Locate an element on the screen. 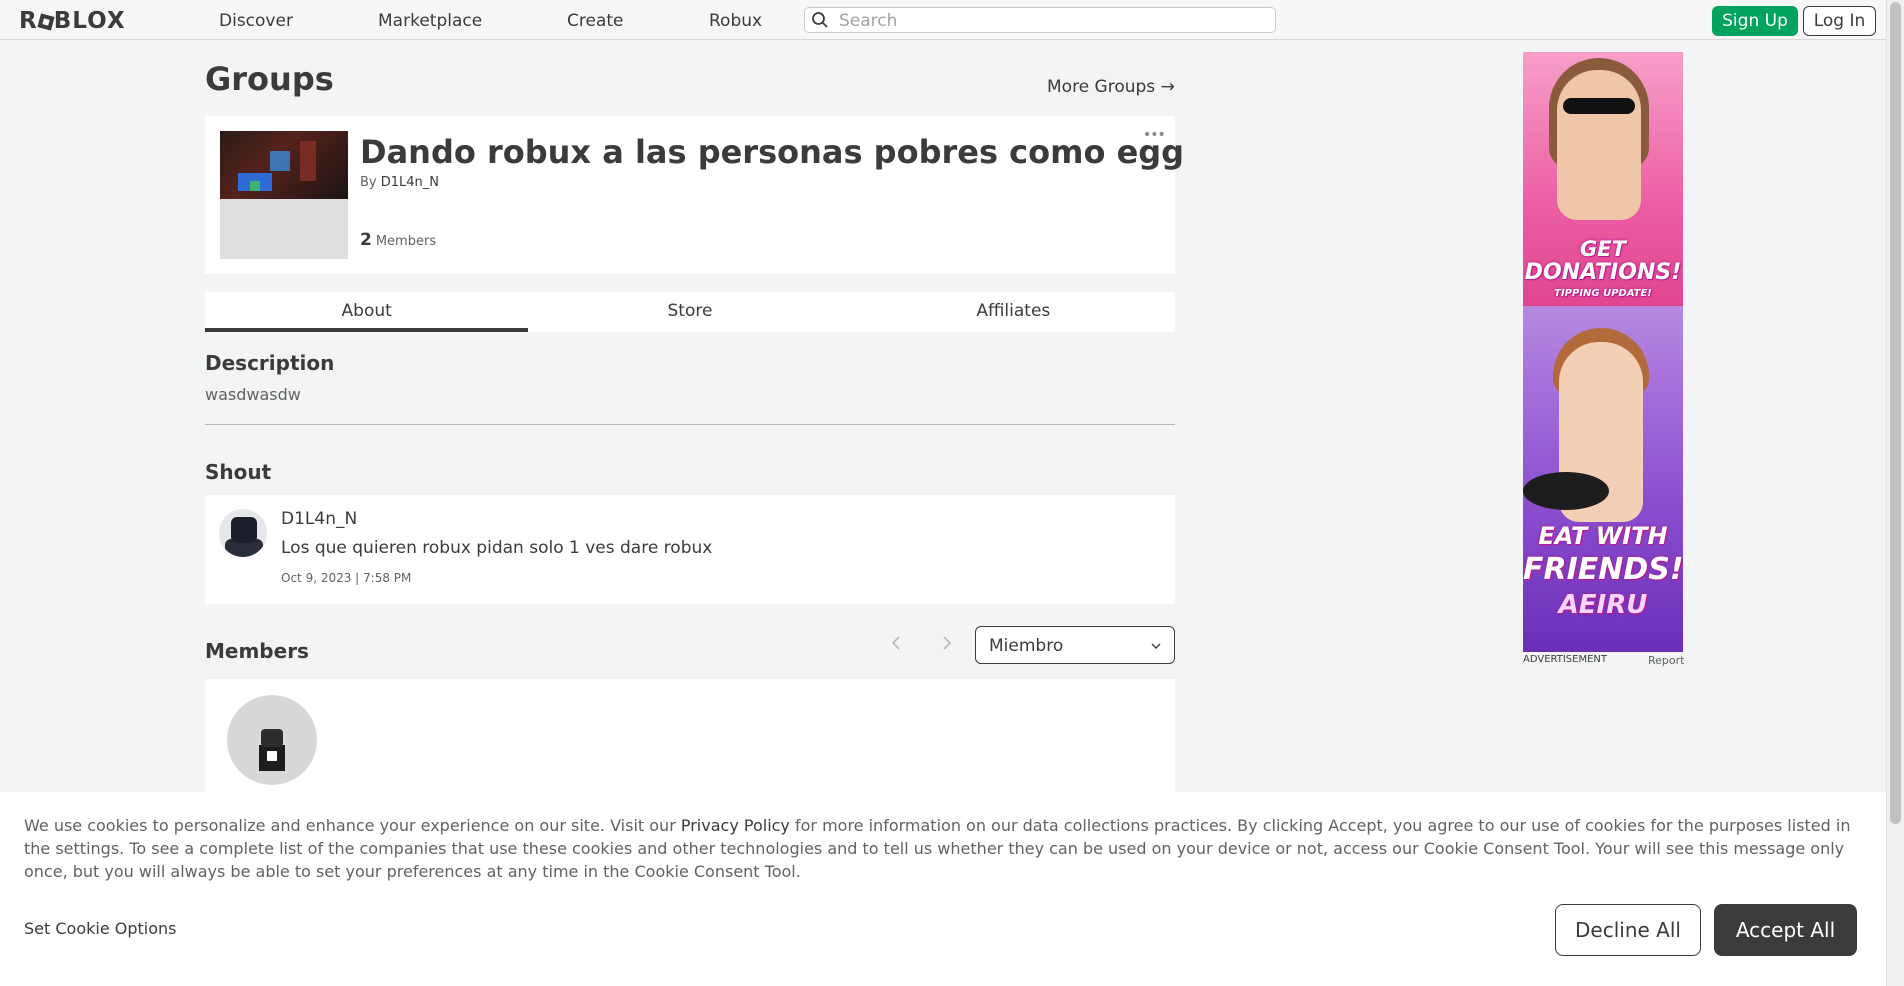 The image size is (1904, 986). group-thumbnail is located at coordinates (284, 195).